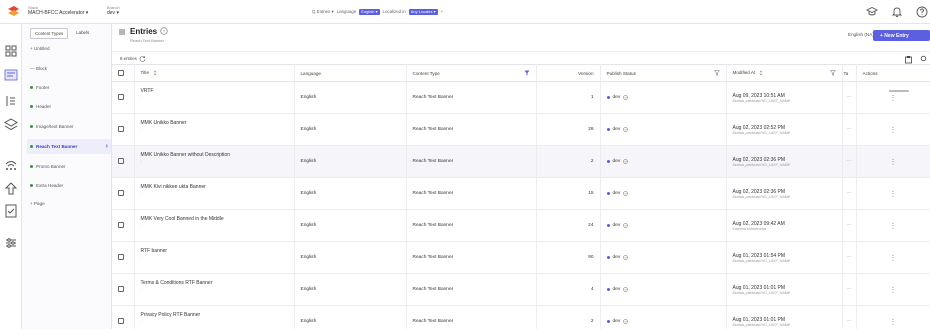 The height and width of the screenshot is (329, 930). Describe the element at coordinates (744, 73) in the screenshot. I see `col-modified-at-label: Modified At` at that location.